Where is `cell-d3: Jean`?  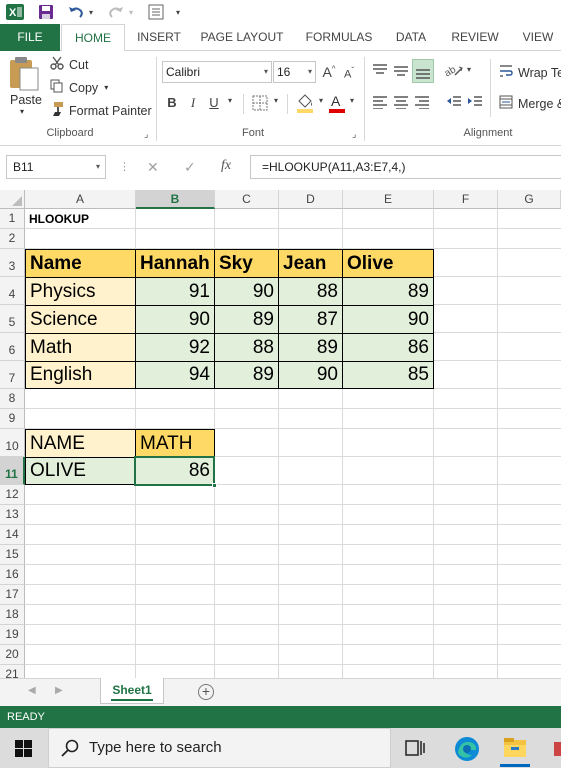
cell-d3: Jean is located at coordinates (311, 264).